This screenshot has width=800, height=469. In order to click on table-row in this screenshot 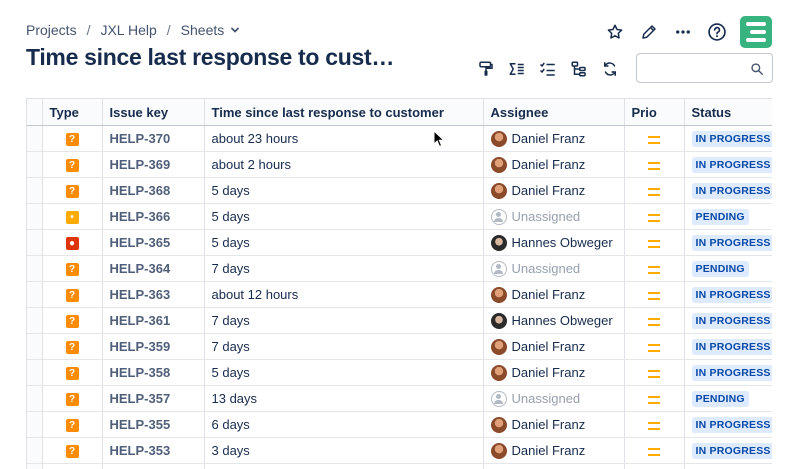, I will do `click(399, 466)`.